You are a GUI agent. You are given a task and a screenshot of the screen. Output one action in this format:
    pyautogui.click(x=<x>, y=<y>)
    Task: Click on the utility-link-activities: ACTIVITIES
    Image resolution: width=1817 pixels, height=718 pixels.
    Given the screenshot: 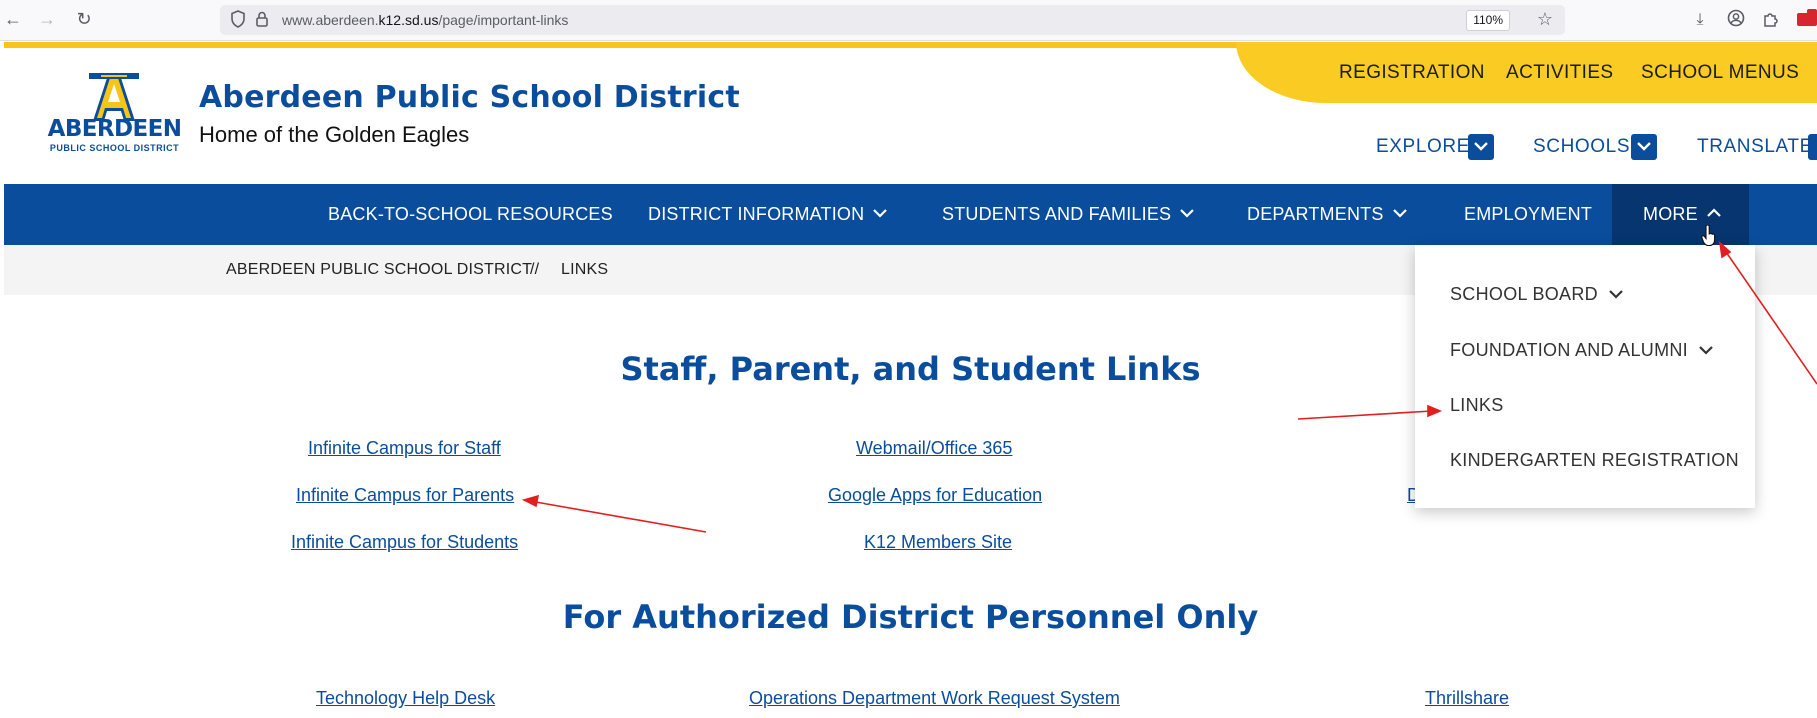 What is the action you would take?
    pyautogui.click(x=1559, y=73)
    